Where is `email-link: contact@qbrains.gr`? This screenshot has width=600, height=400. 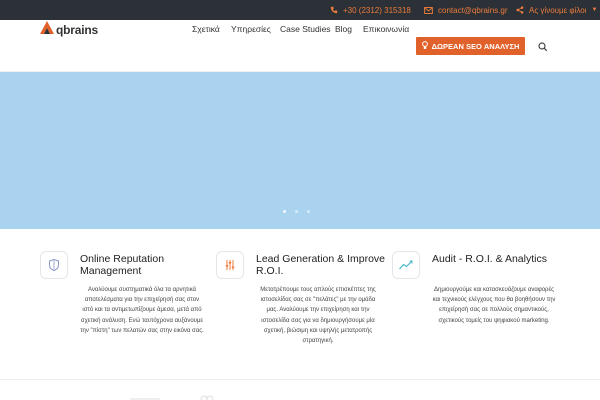 email-link: contact@qbrains.gr is located at coordinates (466, 10).